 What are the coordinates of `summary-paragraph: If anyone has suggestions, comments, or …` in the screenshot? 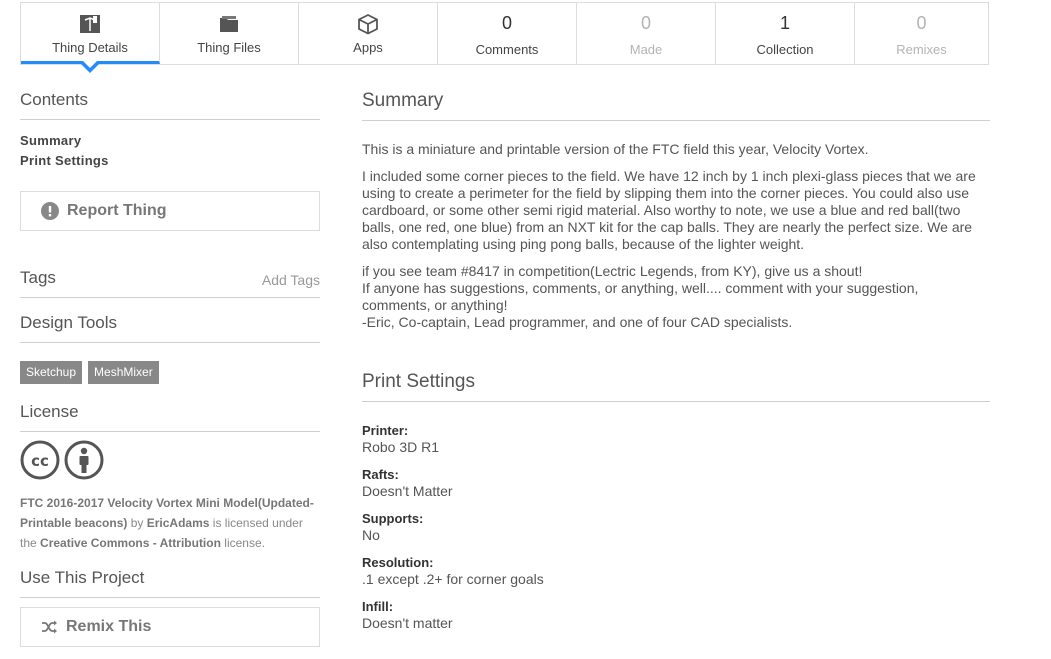 It's located at (640, 296).